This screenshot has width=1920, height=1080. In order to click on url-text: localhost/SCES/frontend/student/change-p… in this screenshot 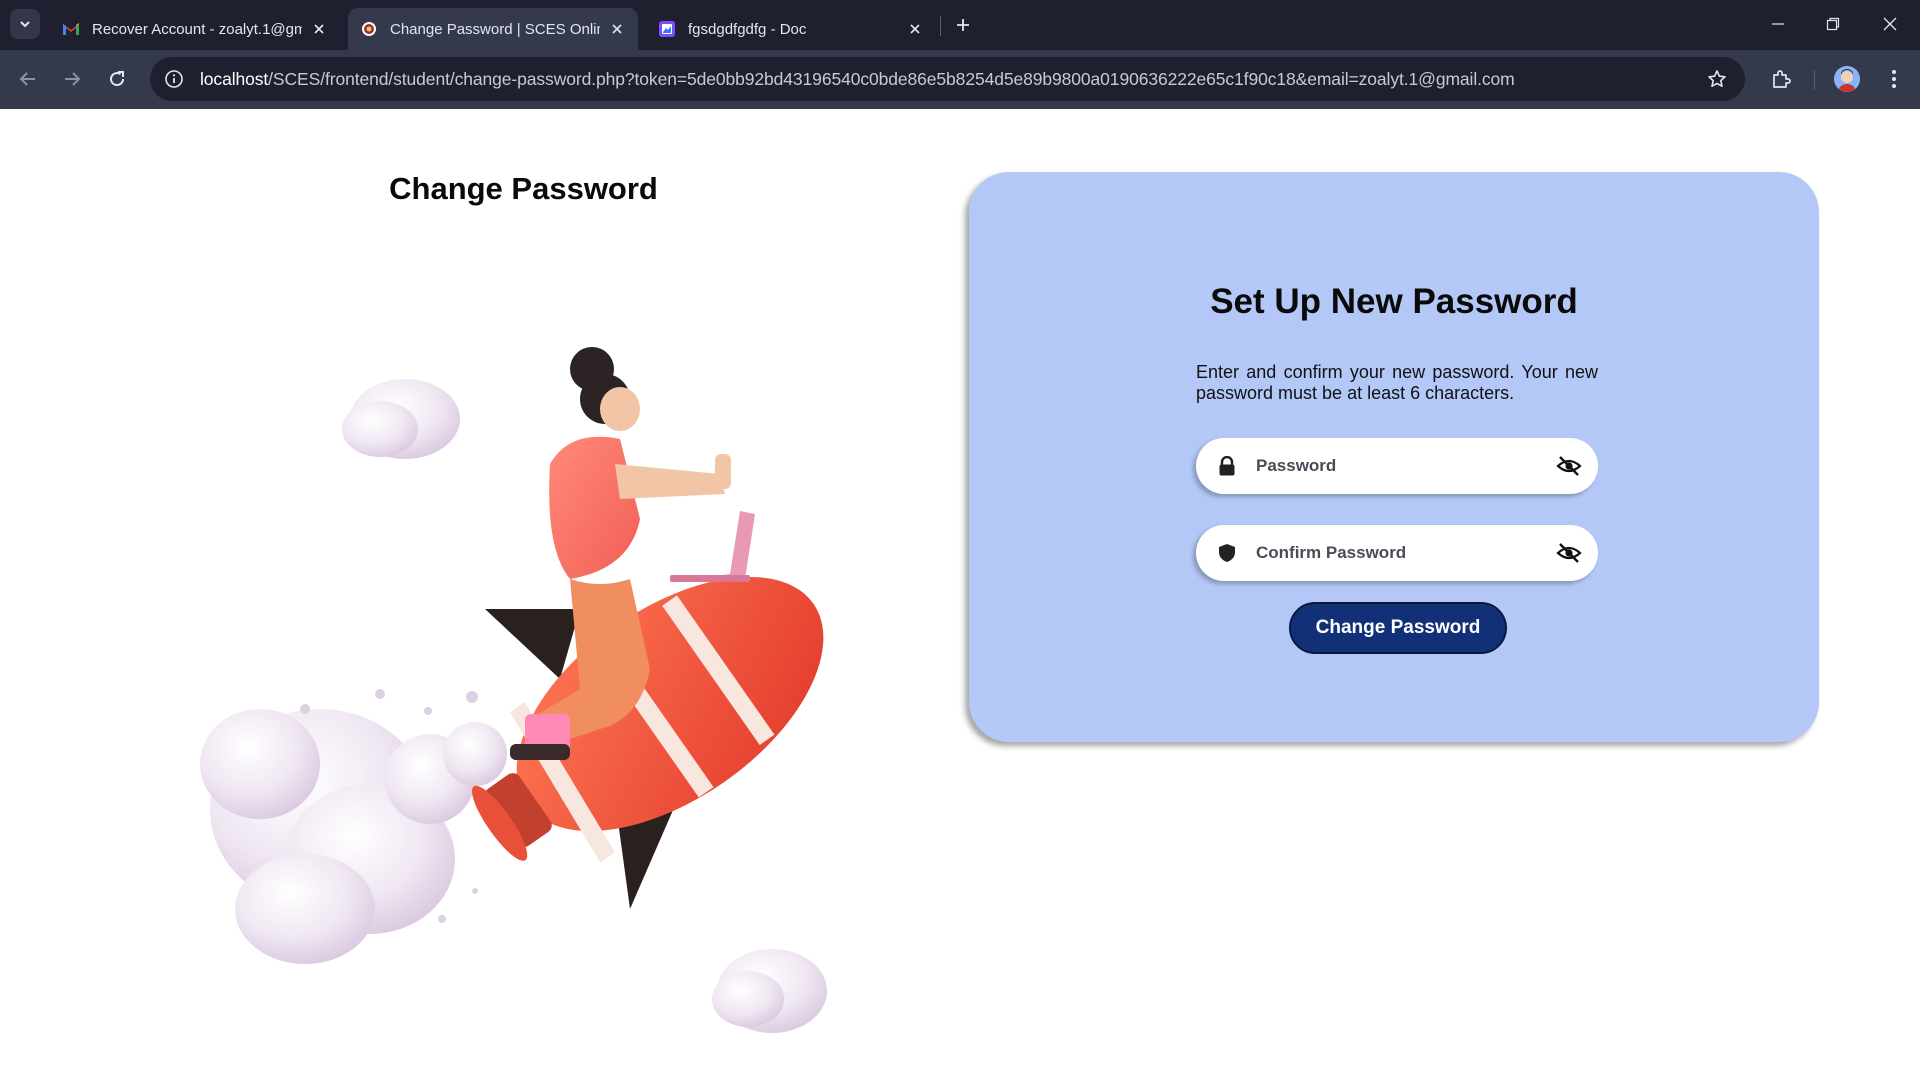, I will do `click(857, 79)`.